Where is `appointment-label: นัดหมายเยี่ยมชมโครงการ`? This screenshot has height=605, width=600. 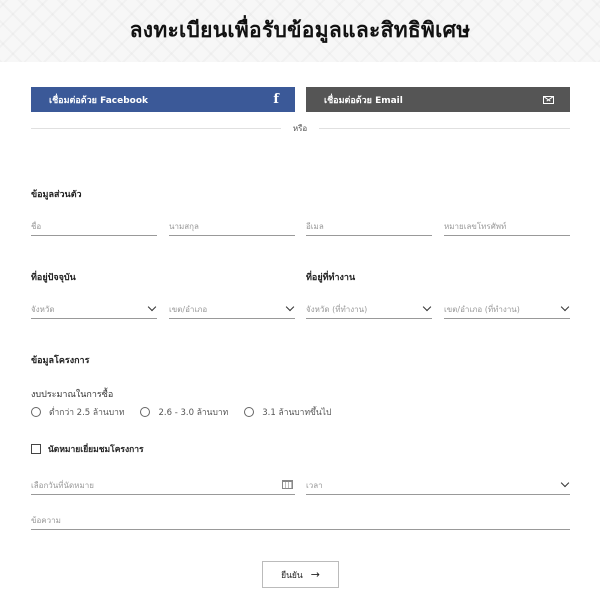
appointment-label: นัดหมายเยี่ยมชมโครงการ is located at coordinates (96, 450).